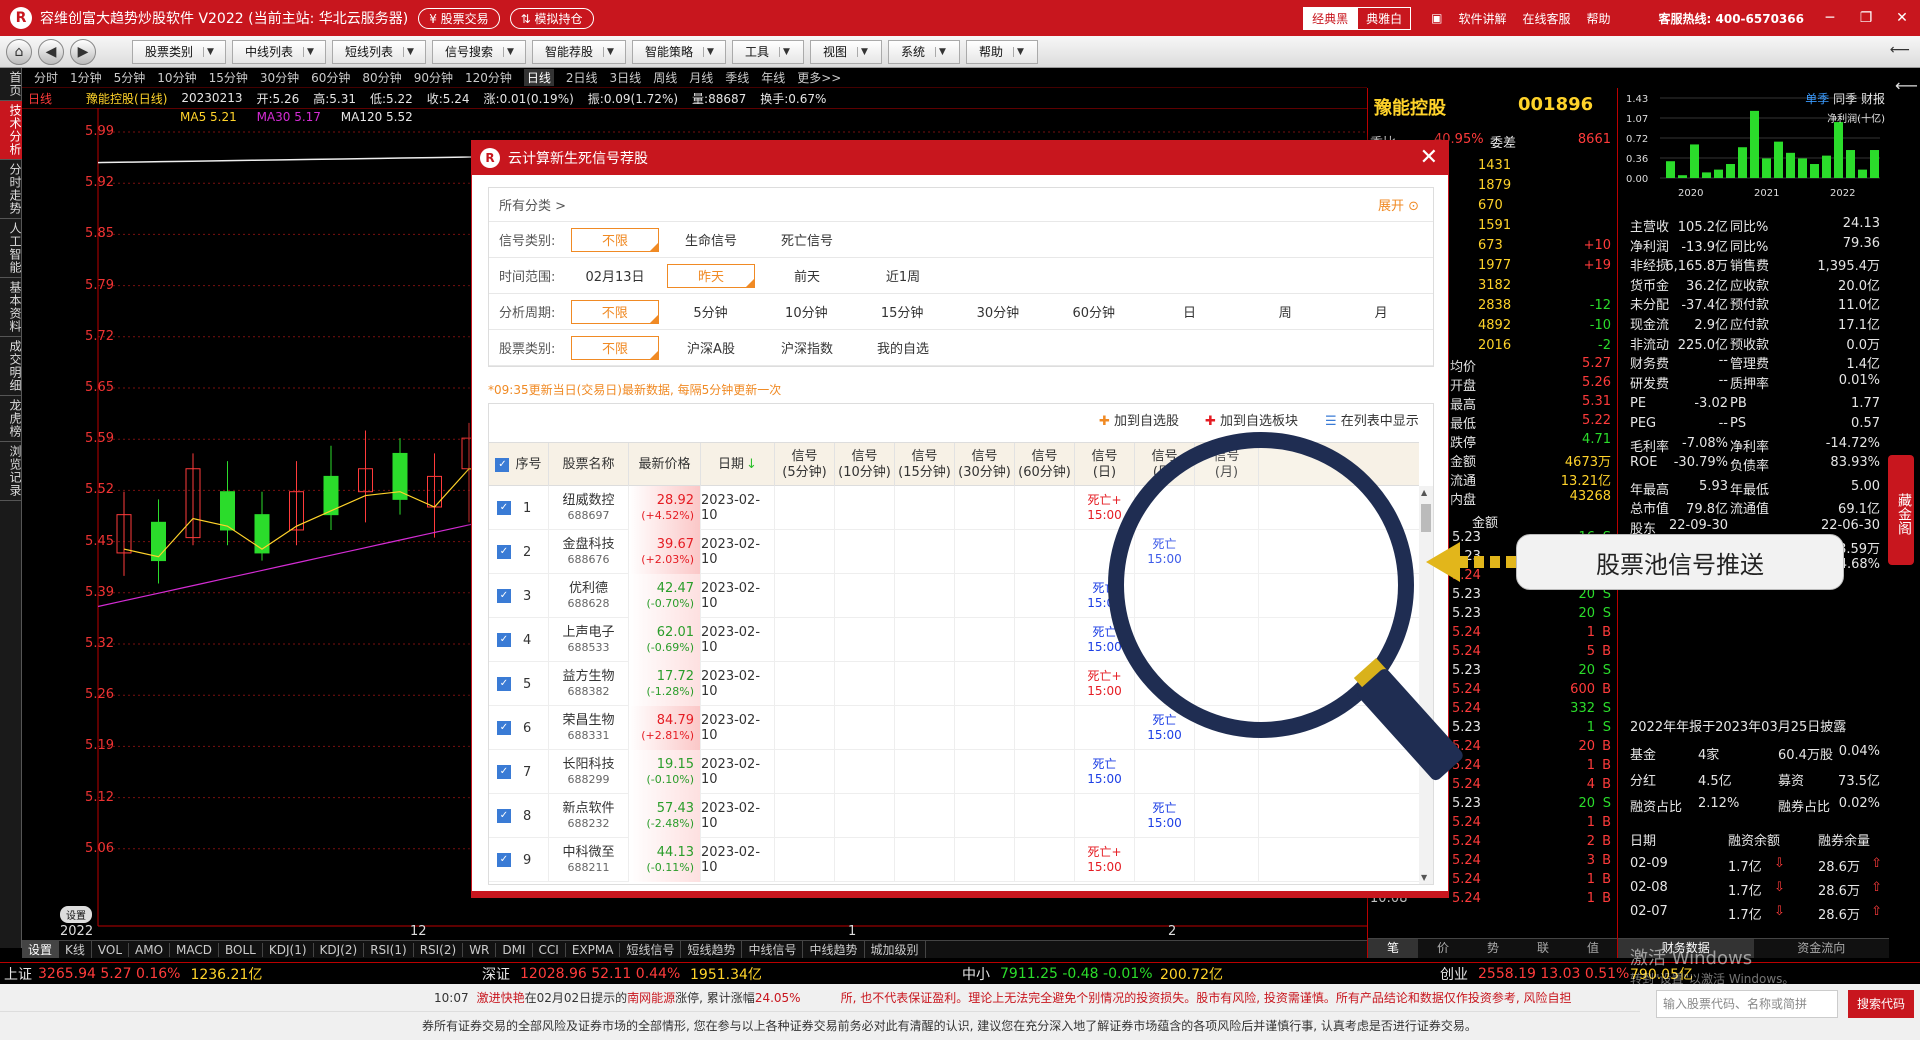  What do you see at coordinates (579, 51) in the screenshot?
I see `menu-smart-pick: 智能荐股 ▼` at bounding box center [579, 51].